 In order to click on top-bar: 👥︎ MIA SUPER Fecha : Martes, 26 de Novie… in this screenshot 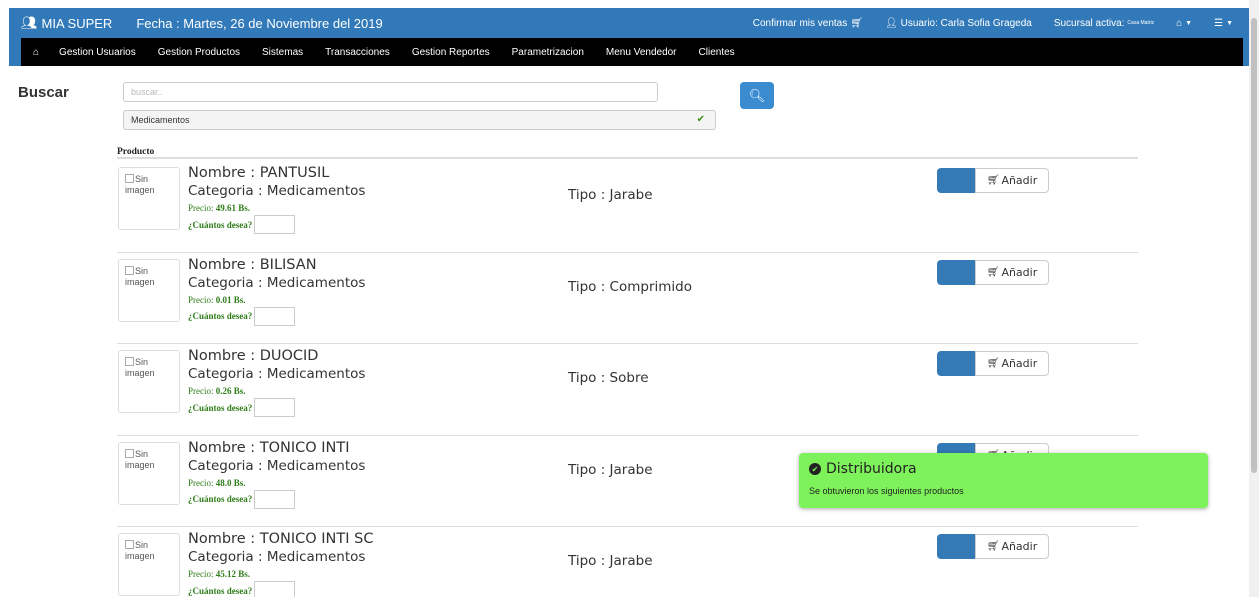, I will do `click(626, 23)`.